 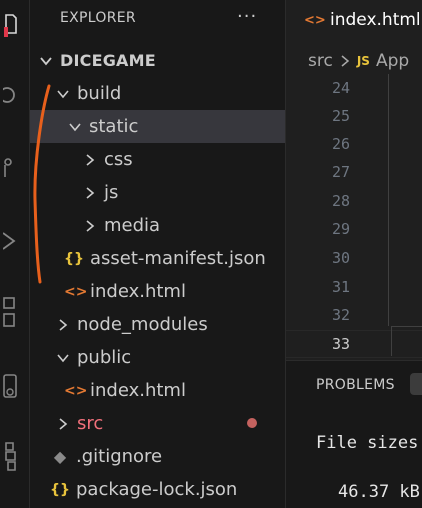 I want to click on search-icon, so click(x=11, y=95).